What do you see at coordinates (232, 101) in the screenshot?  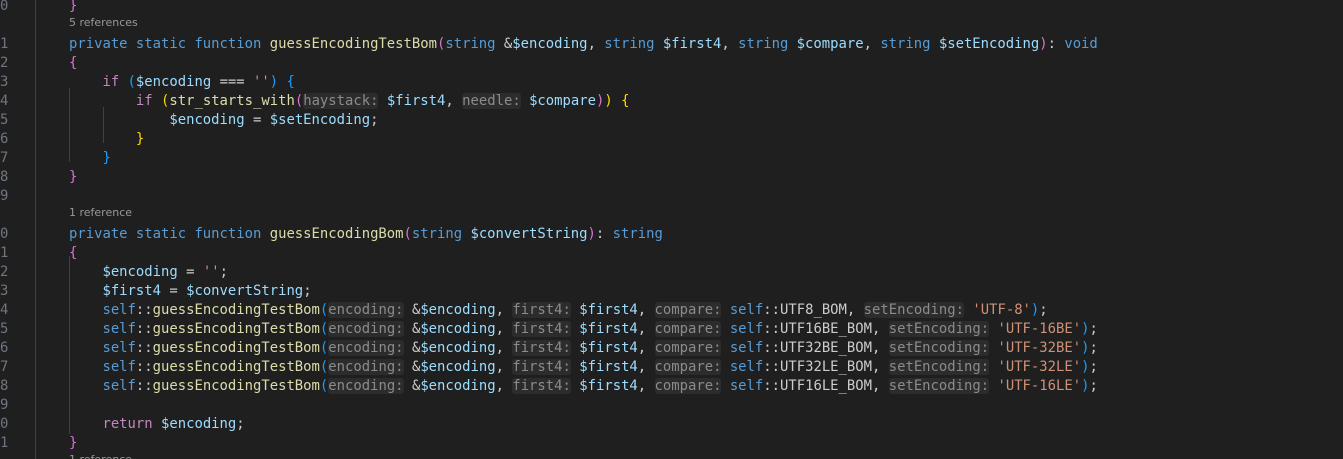 I see `code-token: str_starts_with` at bounding box center [232, 101].